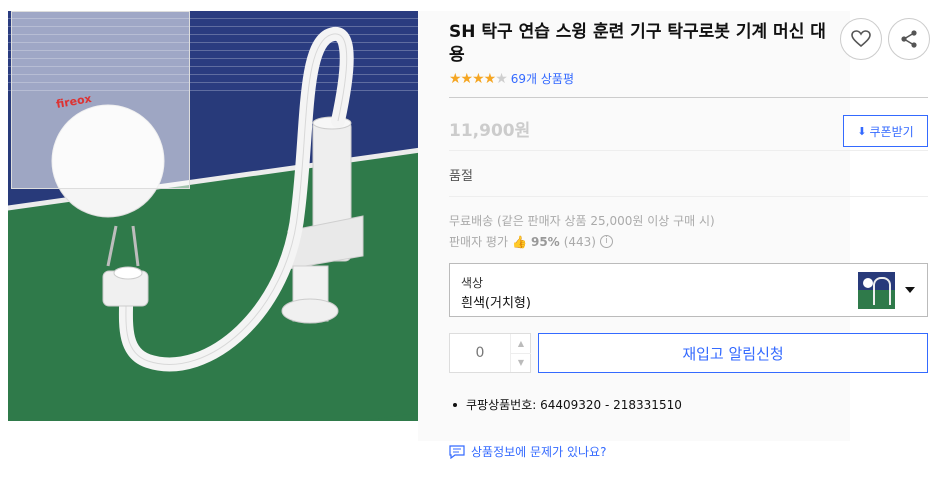 The image size is (938, 488). I want to click on info-icon: i, so click(606, 241).